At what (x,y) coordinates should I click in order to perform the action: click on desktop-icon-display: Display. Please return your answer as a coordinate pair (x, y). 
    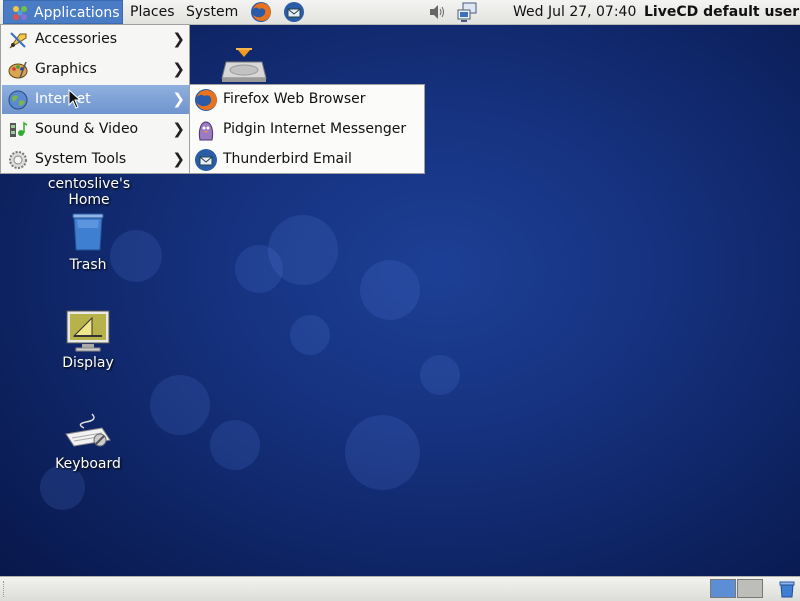
    Looking at the image, I should click on (88, 339).